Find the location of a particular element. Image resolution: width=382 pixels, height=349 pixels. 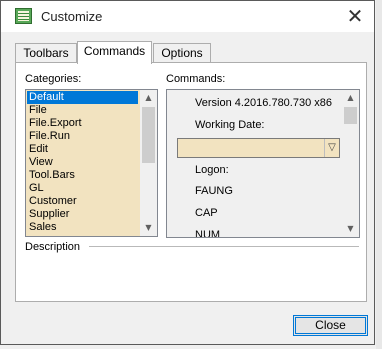

close-window-icon: ✕ is located at coordinates (355, 16).